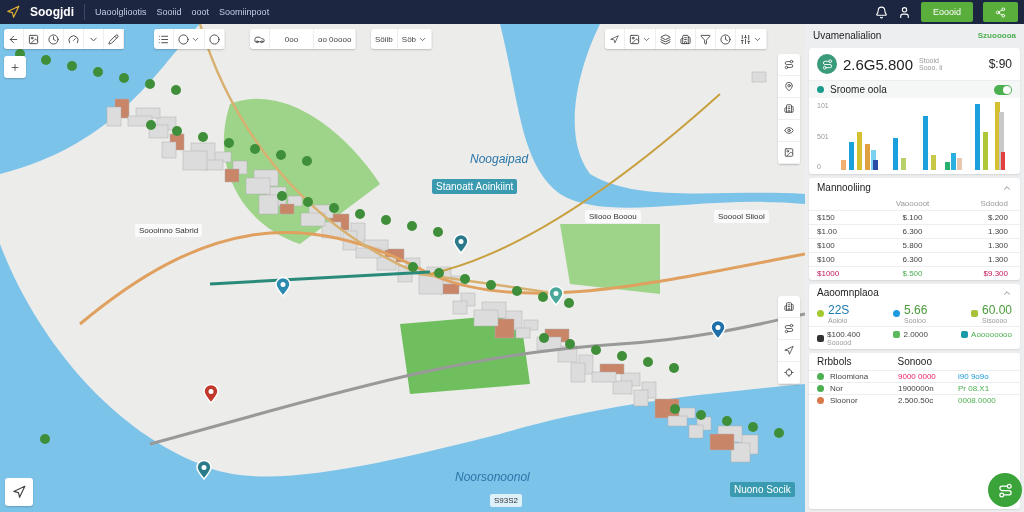 Image resolution: width=1024 pixels, height=512 pixels. Describe the element at coordinates (13, 12) in the screenshot. I see `logo-icon` at that location.